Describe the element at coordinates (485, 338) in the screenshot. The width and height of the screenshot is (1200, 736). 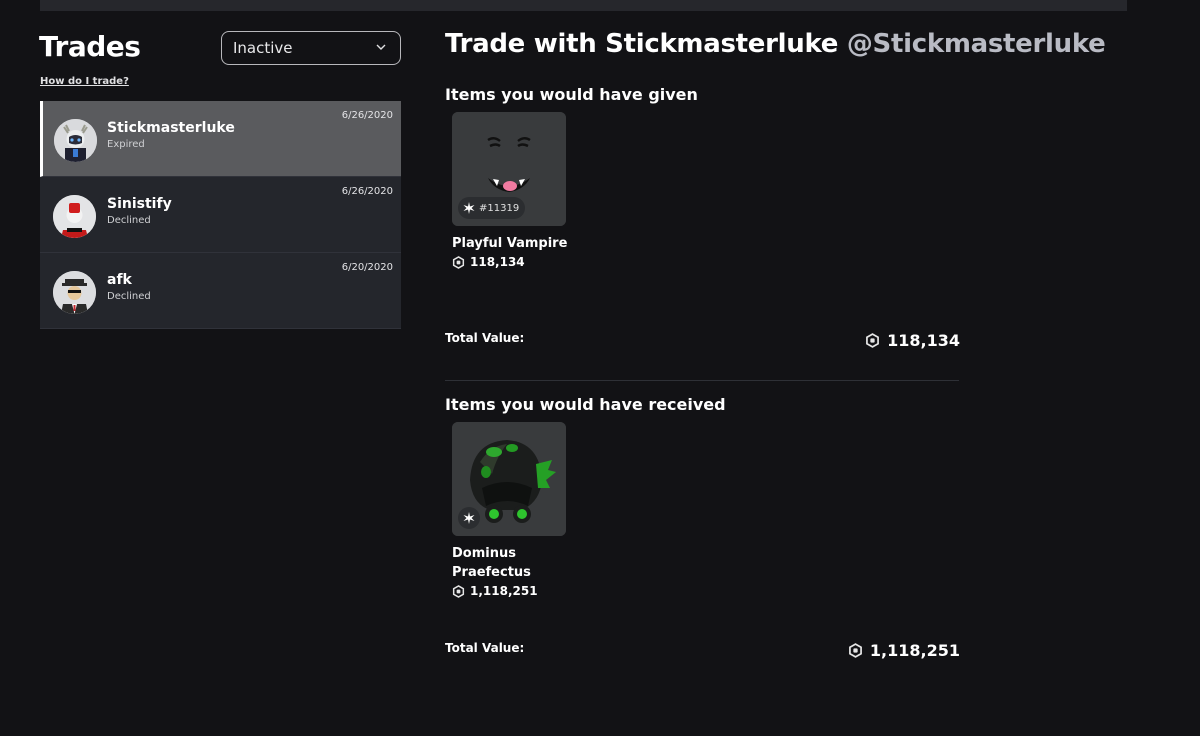
I see `given-total-label: Total Value:` at that location.